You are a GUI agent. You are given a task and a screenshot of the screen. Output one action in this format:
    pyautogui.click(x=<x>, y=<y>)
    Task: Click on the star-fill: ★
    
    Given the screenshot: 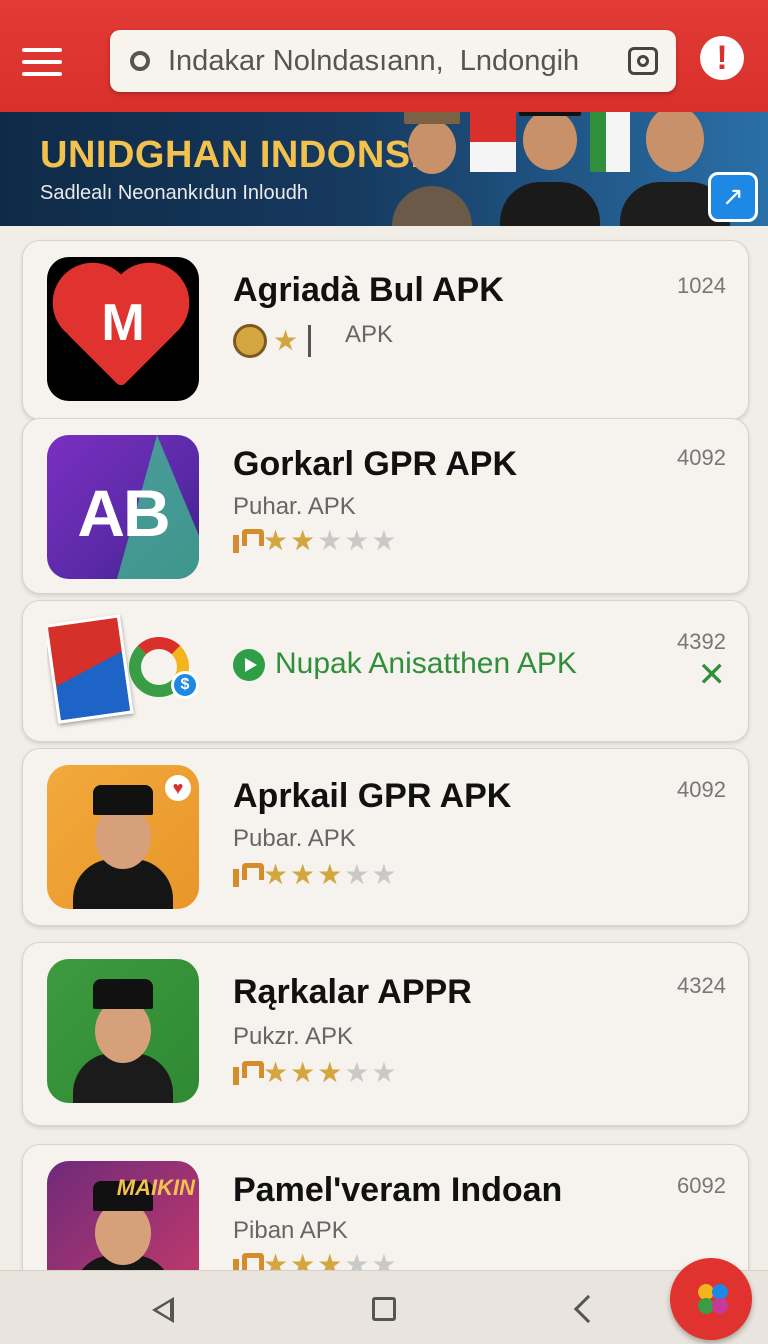 What is the action you would take?
    pyautogui.click(x=287, y=340)
    